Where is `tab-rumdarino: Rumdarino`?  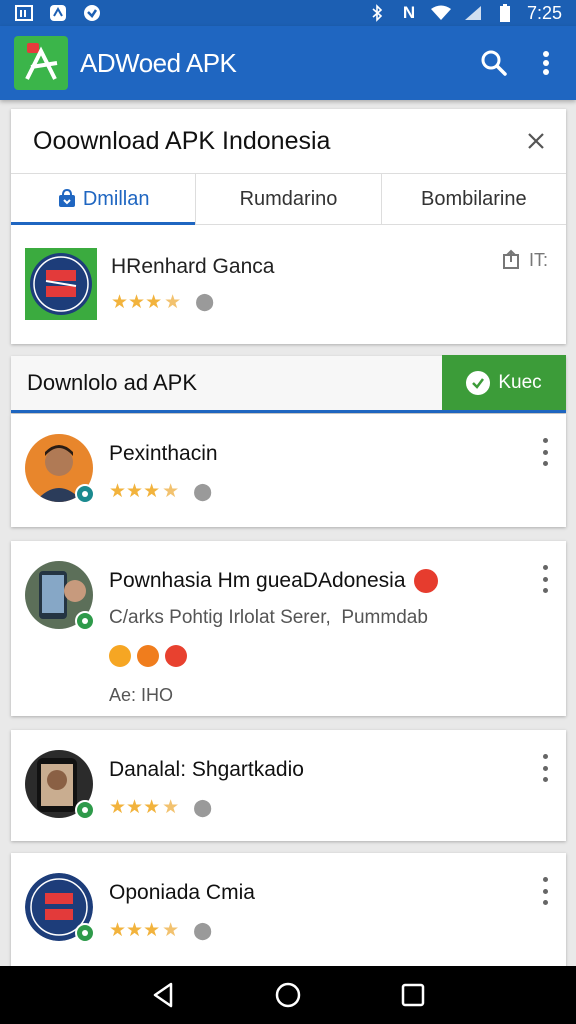
tab-rumdarino: Rumdarino is located at coordinates (289, 199).